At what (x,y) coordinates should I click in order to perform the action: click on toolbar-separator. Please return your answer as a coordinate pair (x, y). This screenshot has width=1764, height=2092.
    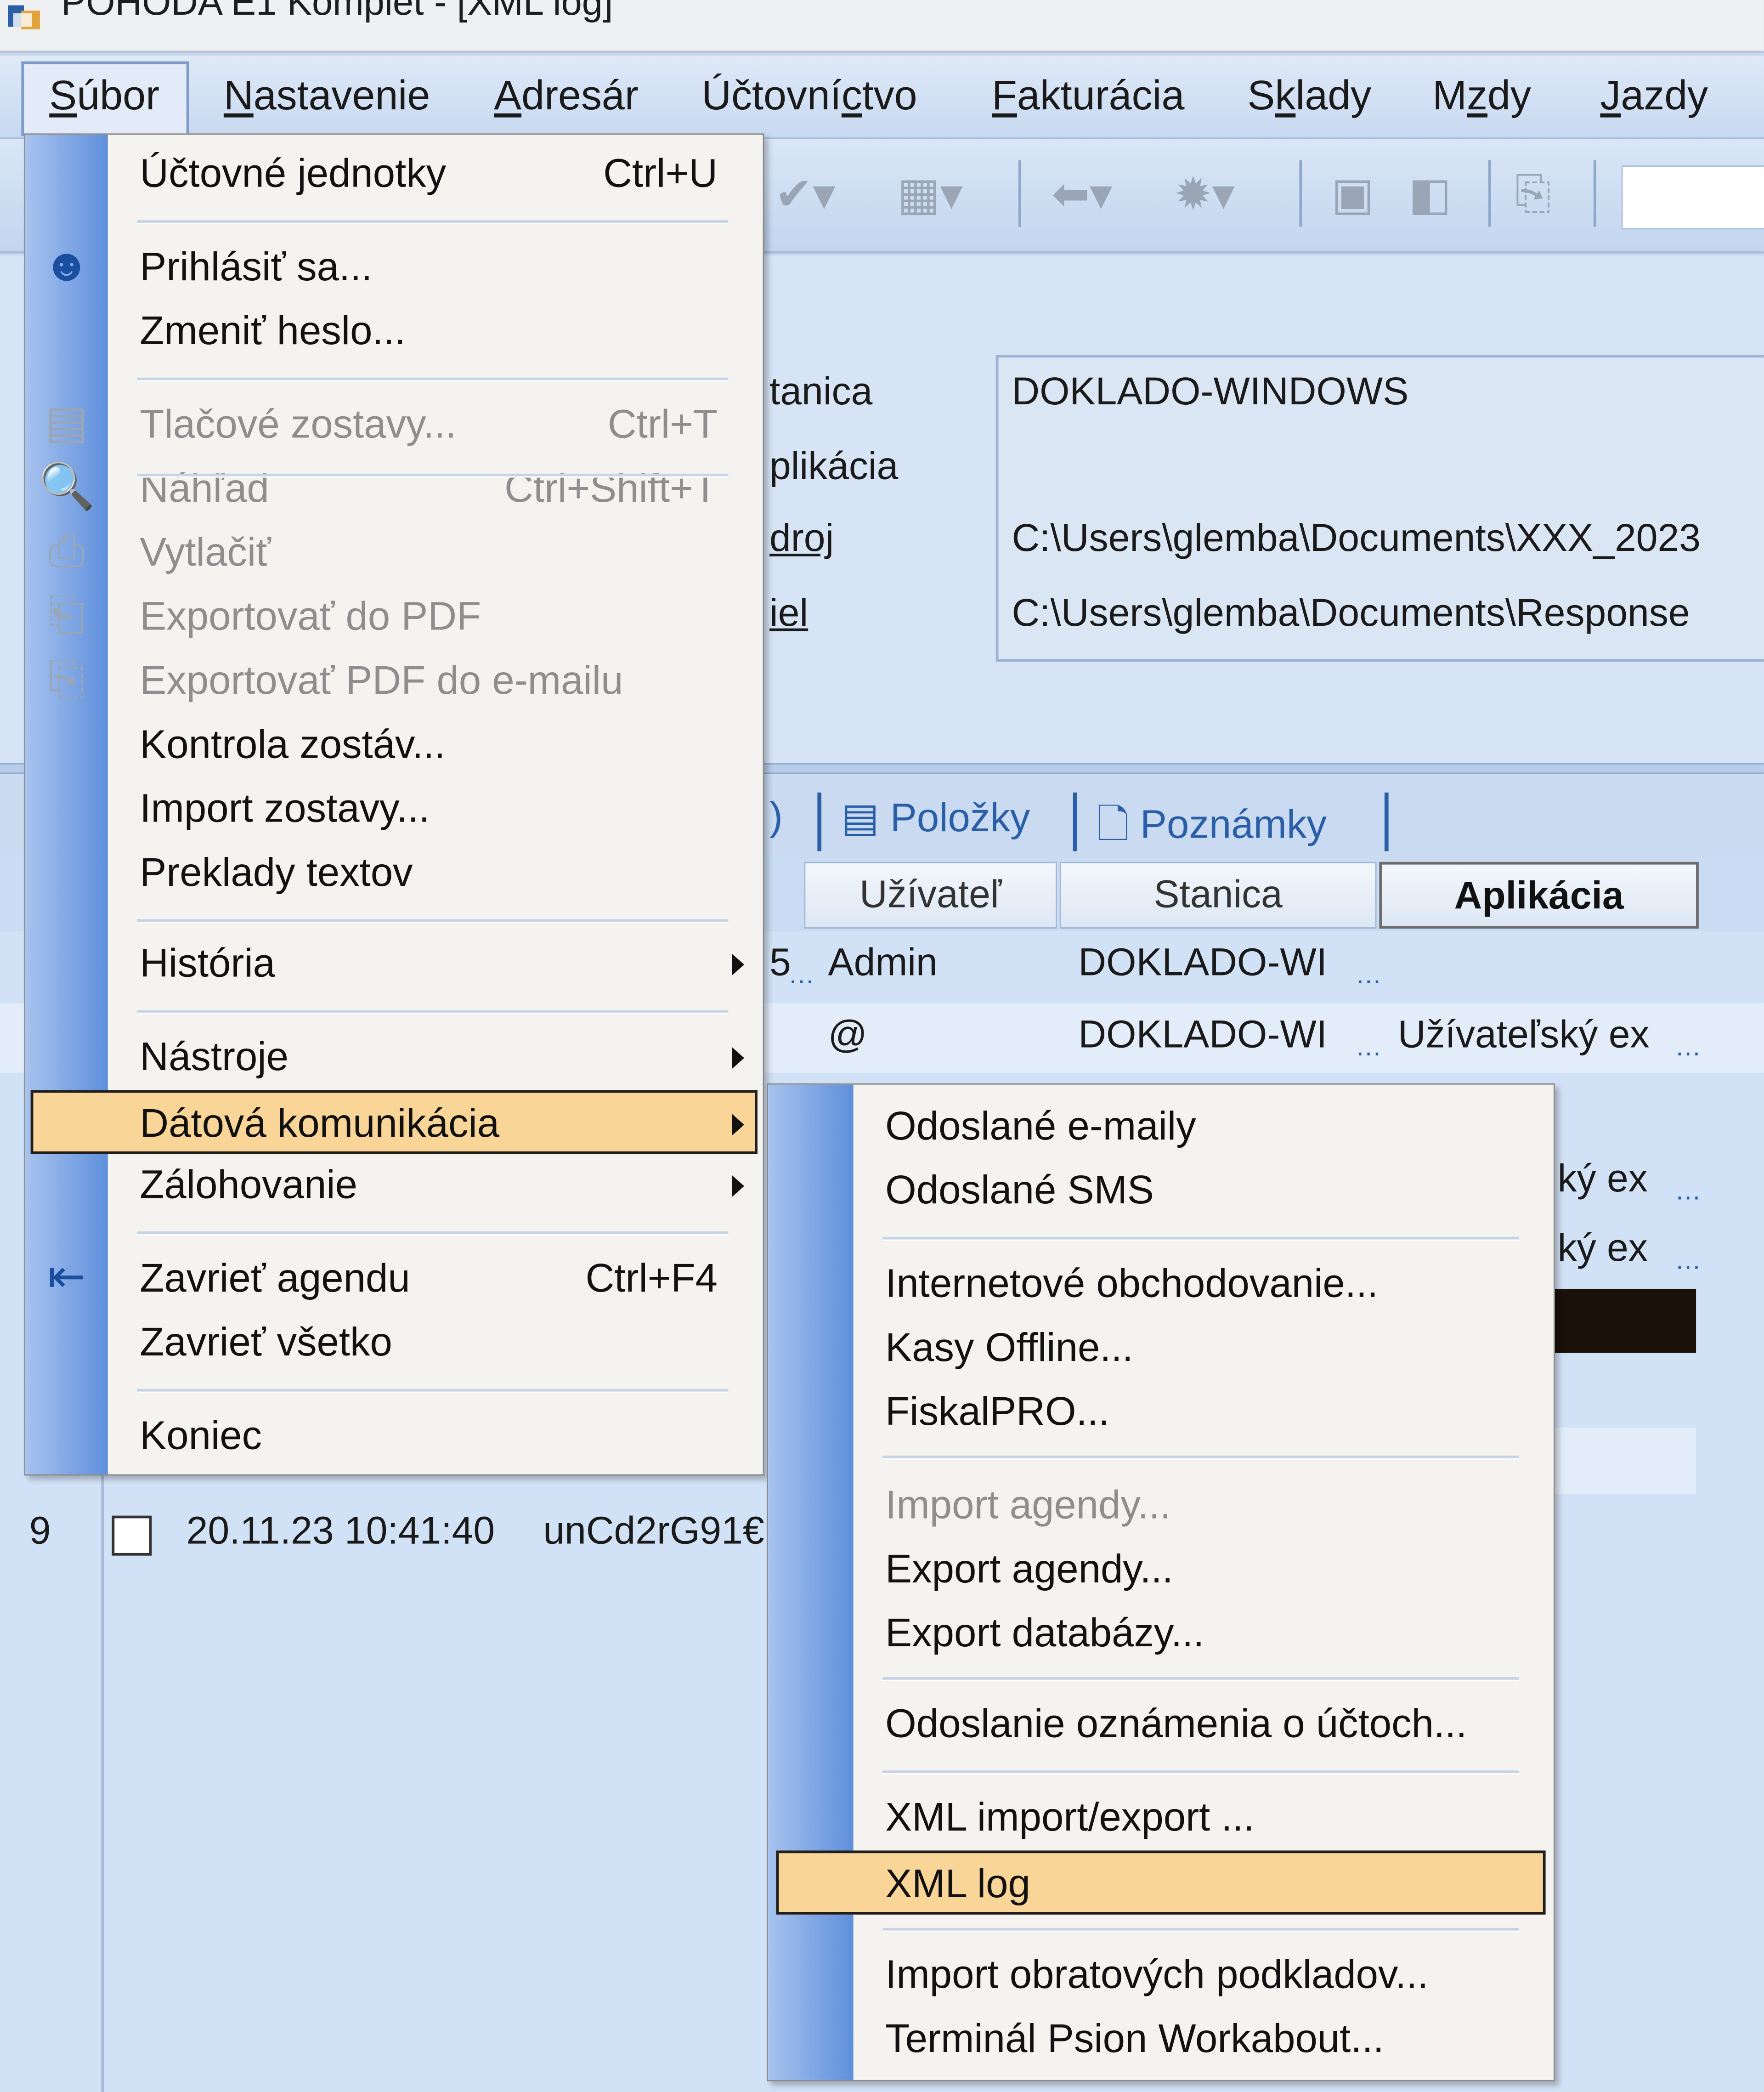
    Looking at the image, I should click on (1300, 193).